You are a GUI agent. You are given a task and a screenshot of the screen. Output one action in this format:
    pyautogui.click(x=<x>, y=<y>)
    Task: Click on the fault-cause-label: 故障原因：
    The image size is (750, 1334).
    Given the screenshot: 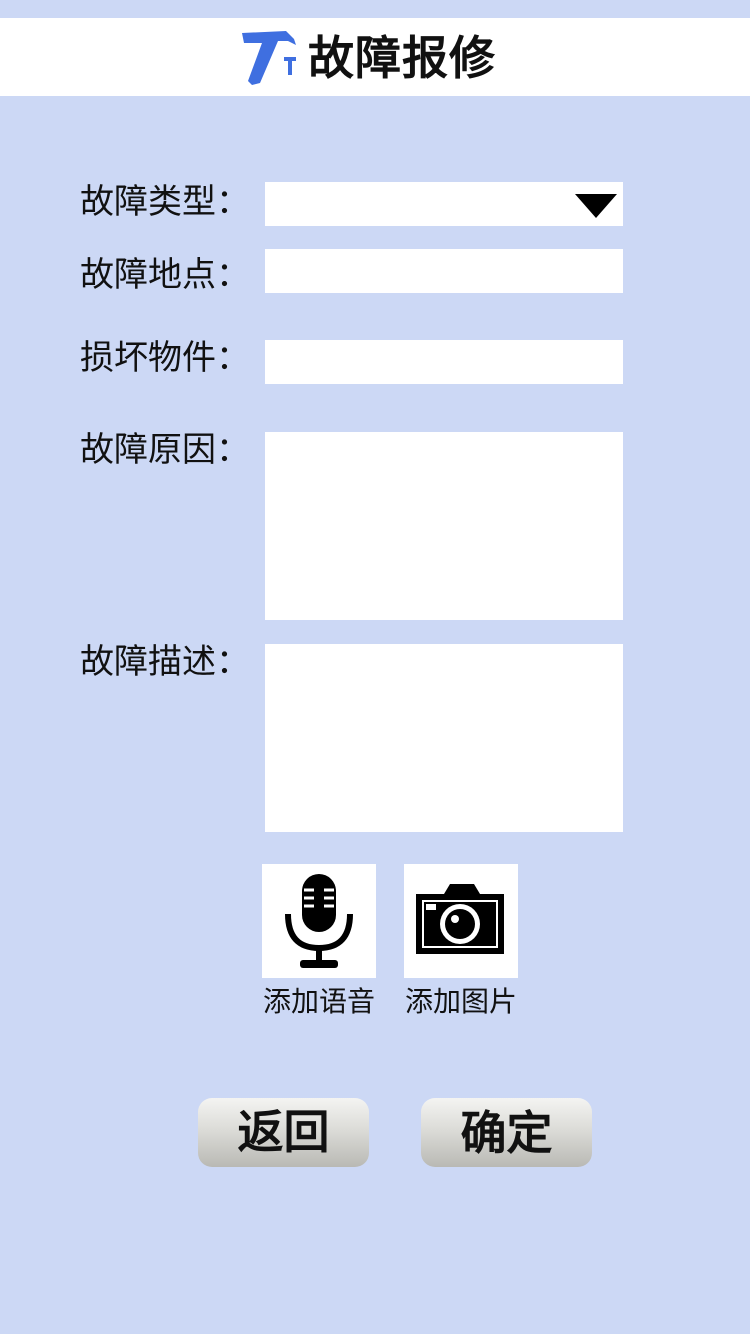 What is the action you would take?
    pyautogui.click(x=165, y=450)
    